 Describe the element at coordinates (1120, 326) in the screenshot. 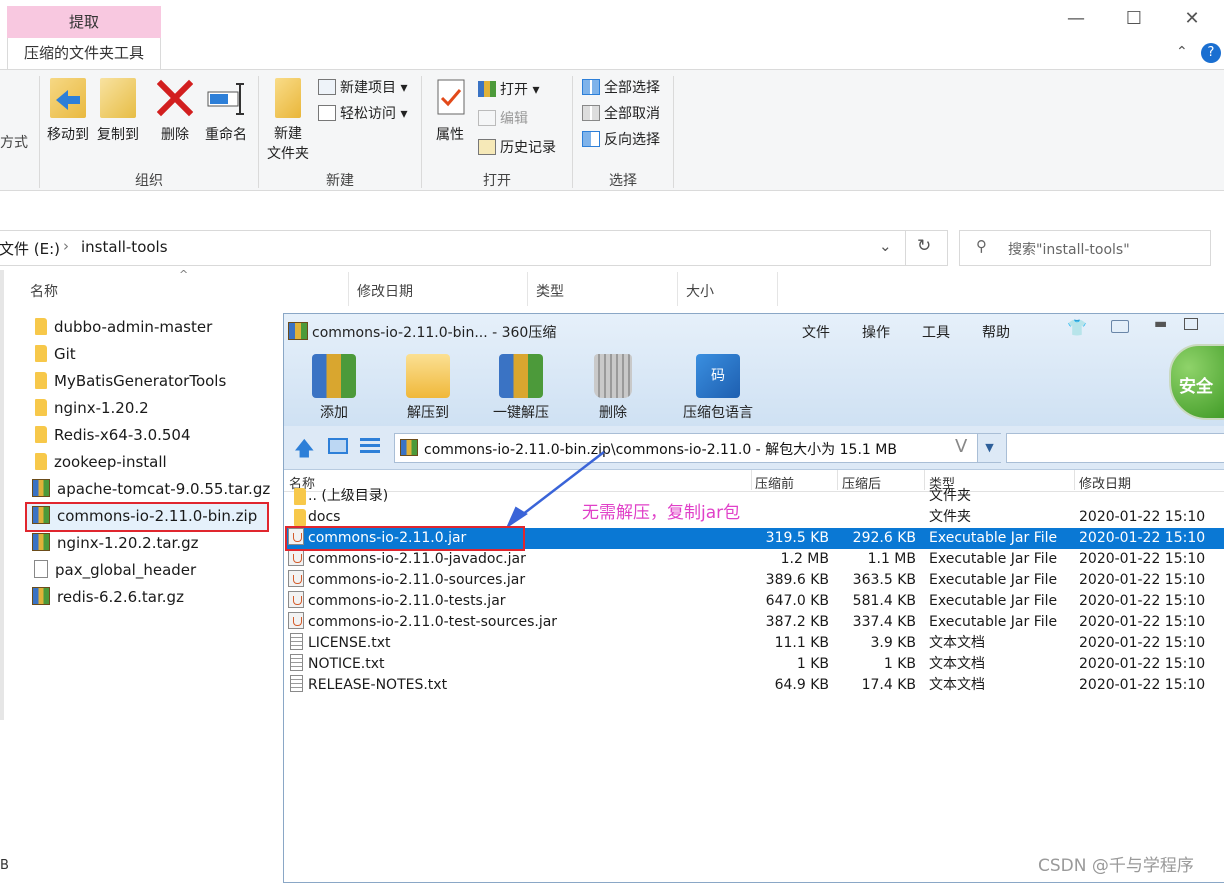

I see `feedback-icon` at that location.